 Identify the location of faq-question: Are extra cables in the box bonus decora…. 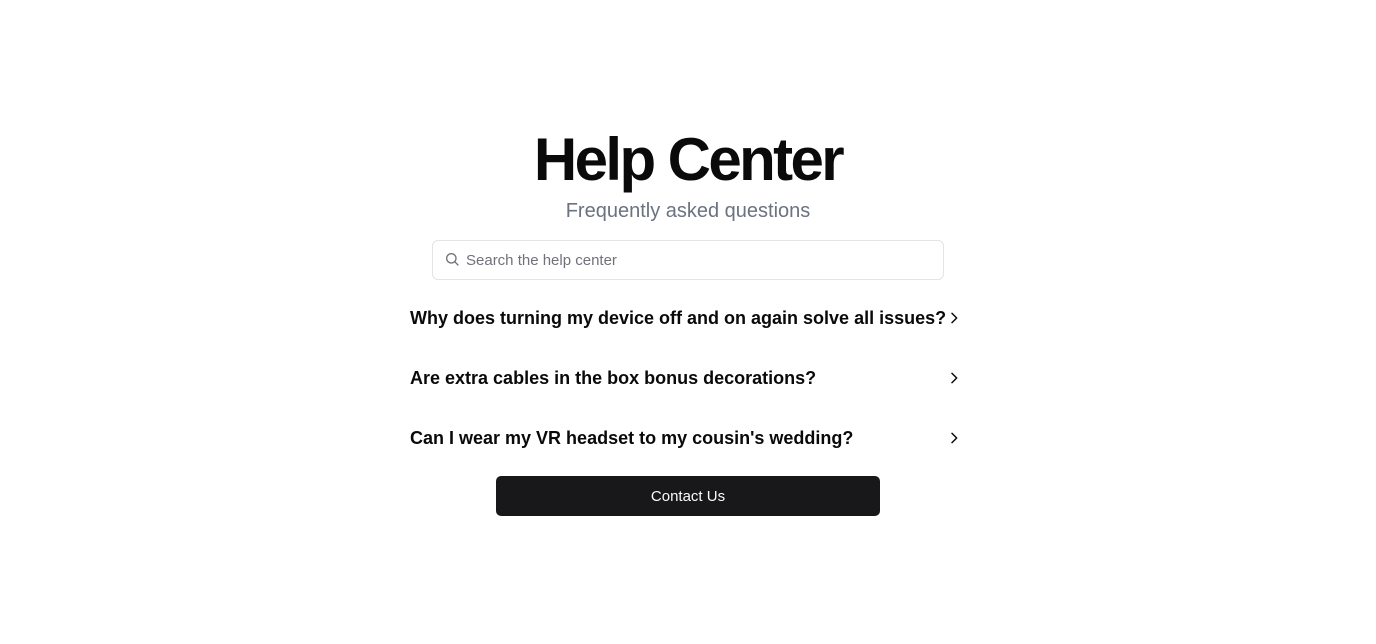
(613, 378).